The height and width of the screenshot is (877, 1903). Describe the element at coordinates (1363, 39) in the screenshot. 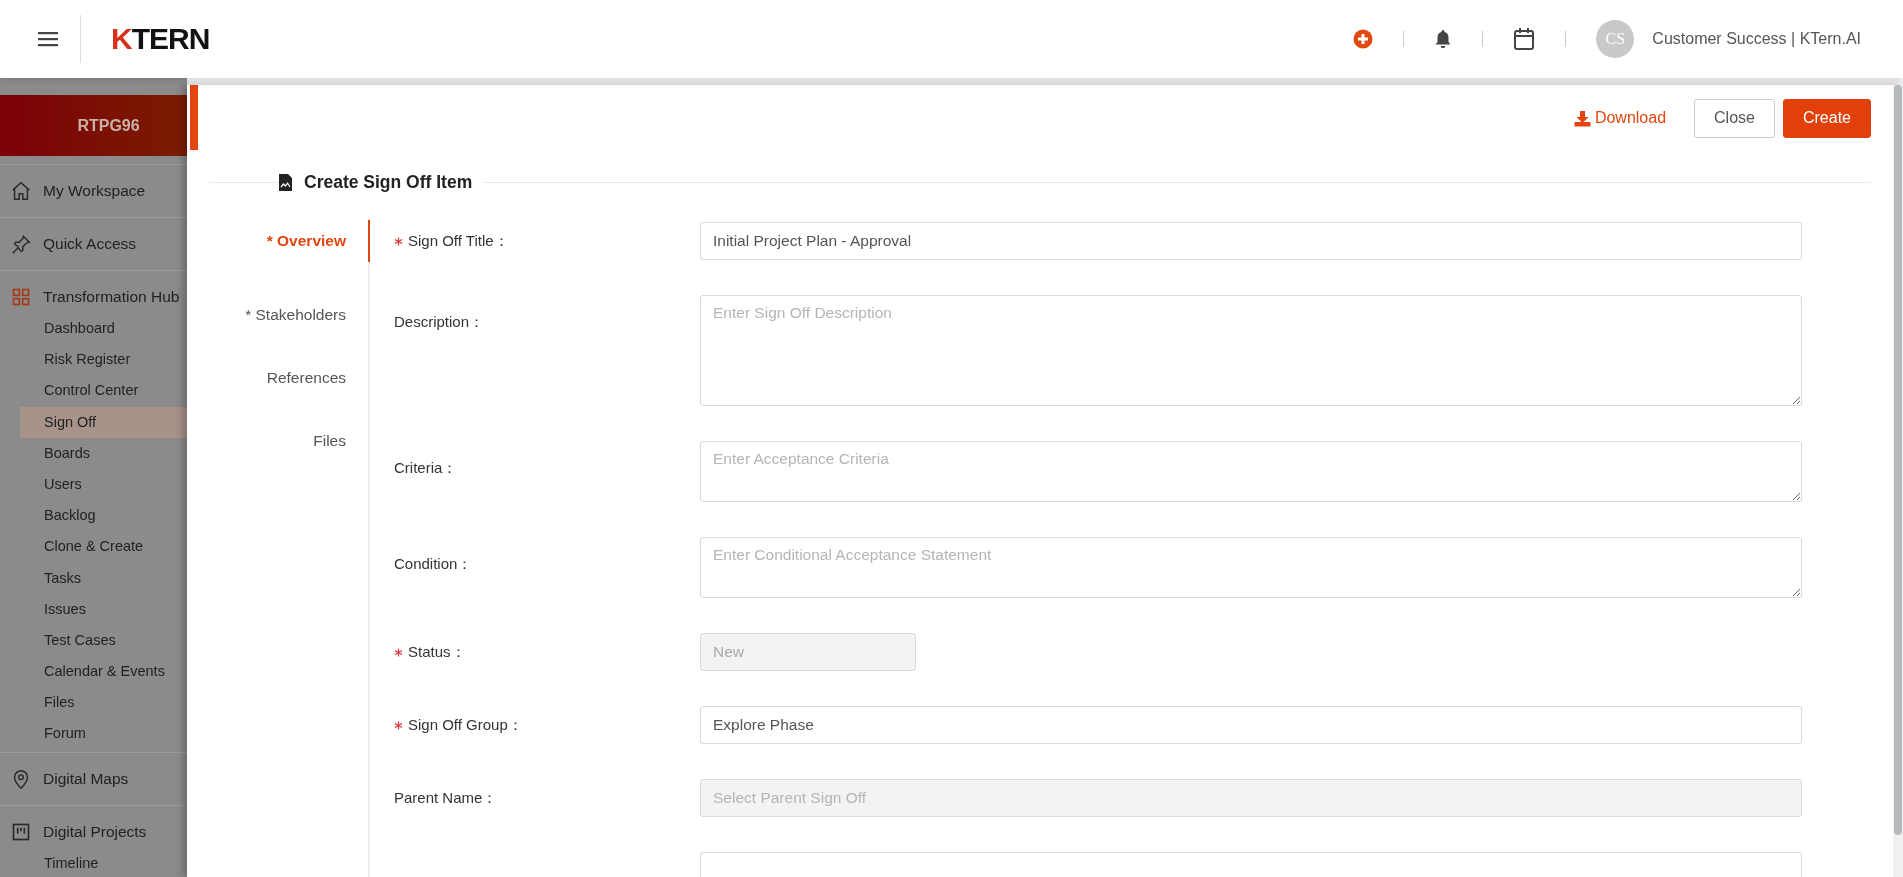

I see `add-icon` at that location.